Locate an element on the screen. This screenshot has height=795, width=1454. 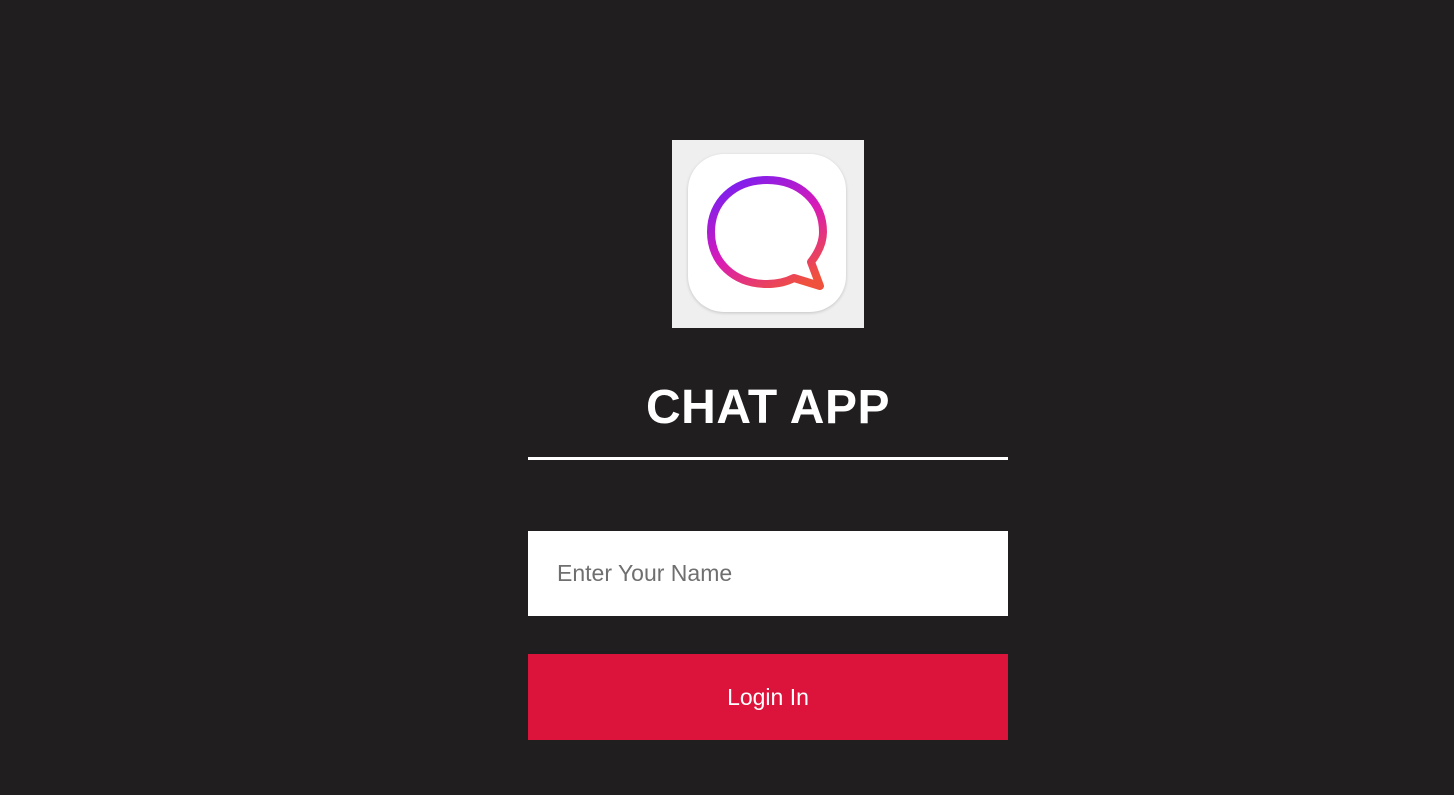
app-title: CHAT APP is located at coordinates (768, 407).